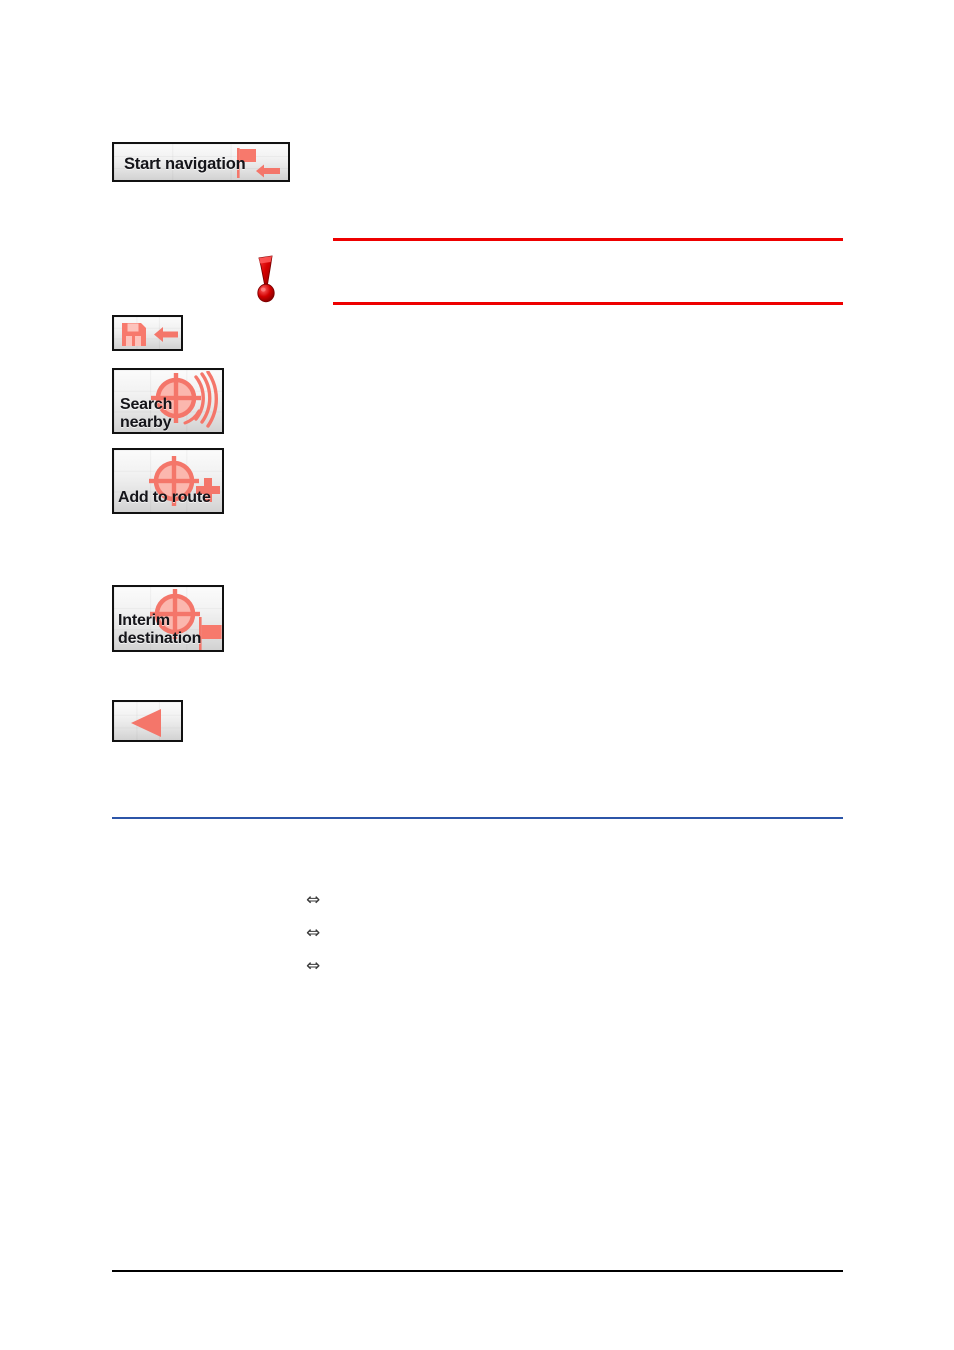 The image size is (954, 1350). I want to click on add-to-route-label: Add to route, so click(164, 497).